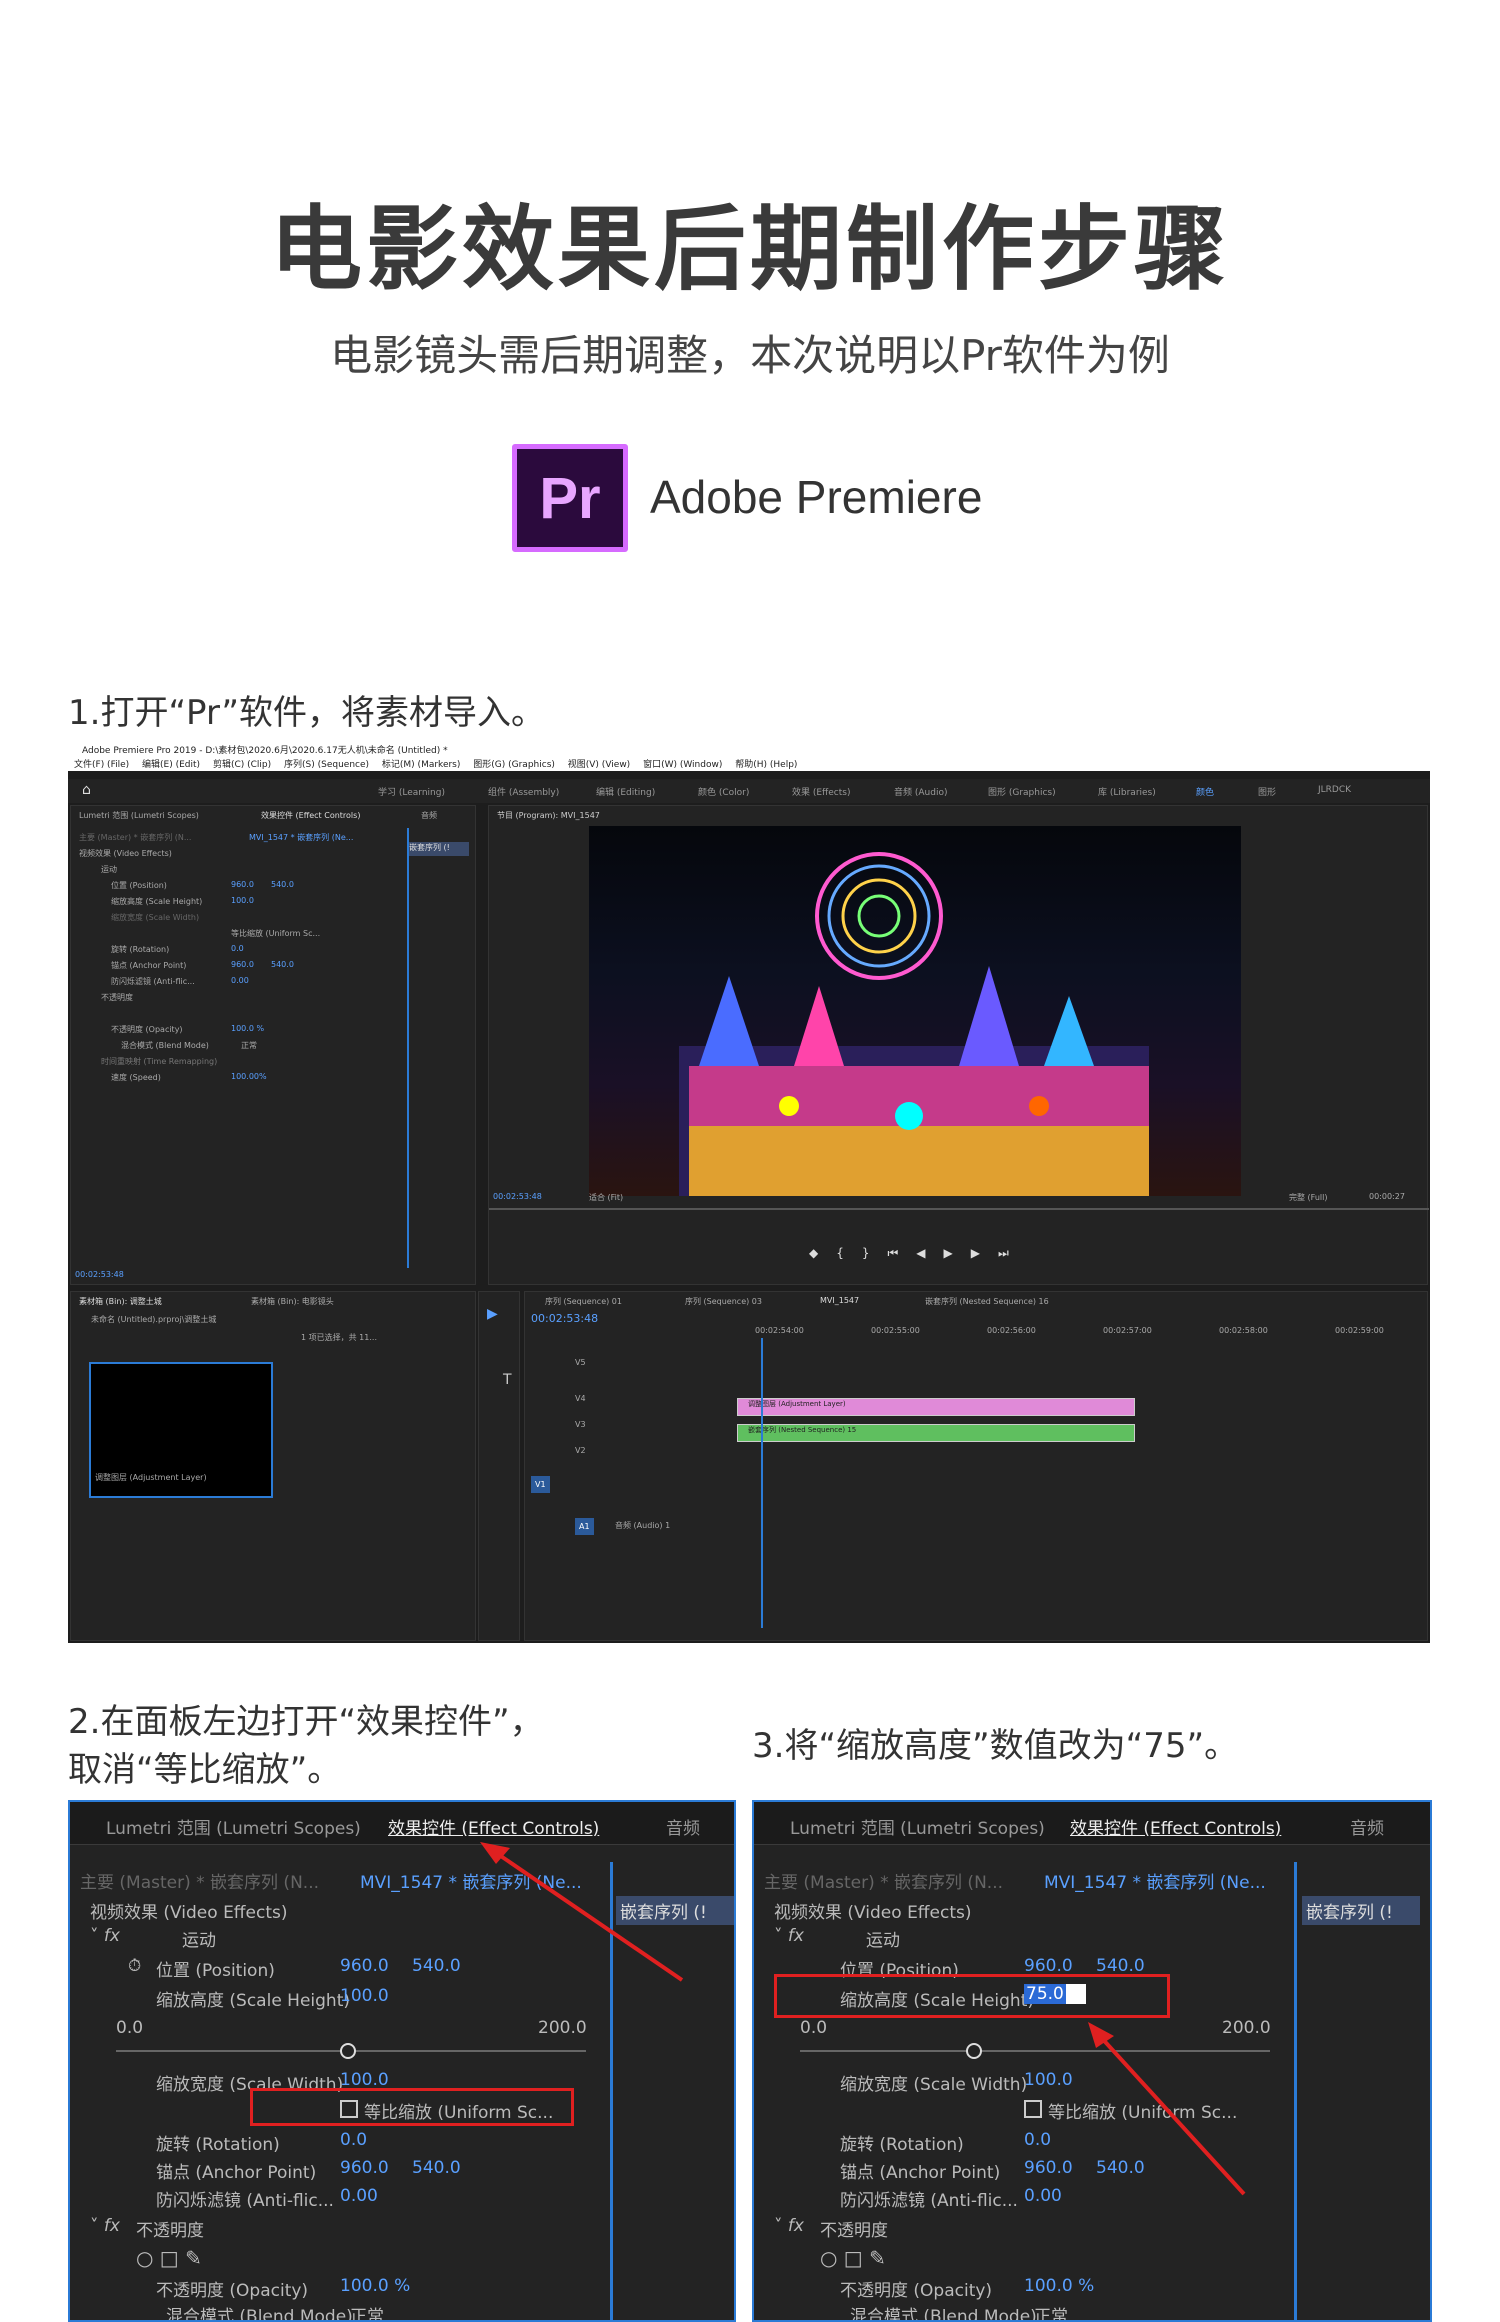 The height and width of the screenshot is (2322, 1500). I want to click on project-path: 未命名 (Untitled).prproj\调整土城, so click(154, 1319).